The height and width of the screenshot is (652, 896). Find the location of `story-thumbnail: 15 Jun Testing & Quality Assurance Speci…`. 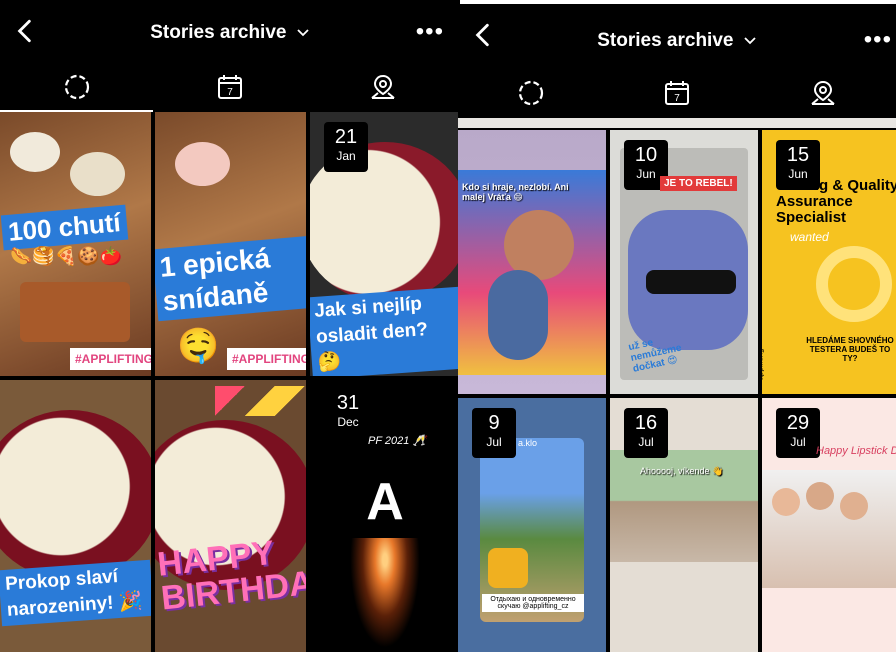

story-thumbnail: 15 Jun Testing & Quality Assurance Speci… is located at coordinates (829, 262).